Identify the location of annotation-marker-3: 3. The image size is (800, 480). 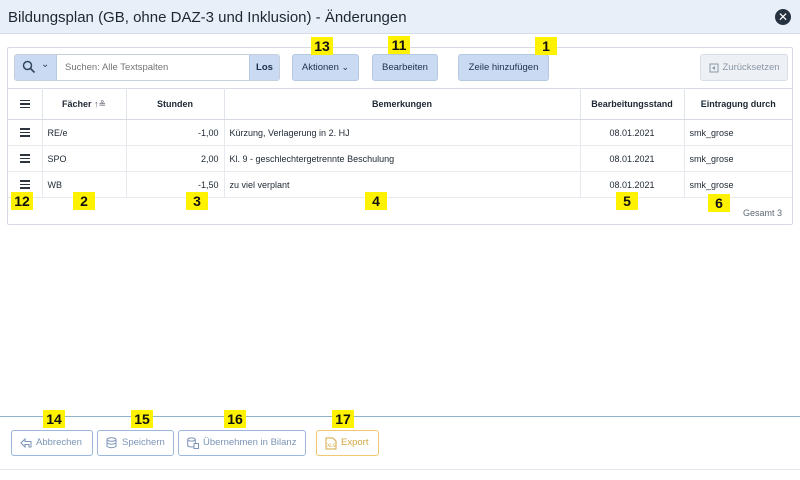
(197, 201).